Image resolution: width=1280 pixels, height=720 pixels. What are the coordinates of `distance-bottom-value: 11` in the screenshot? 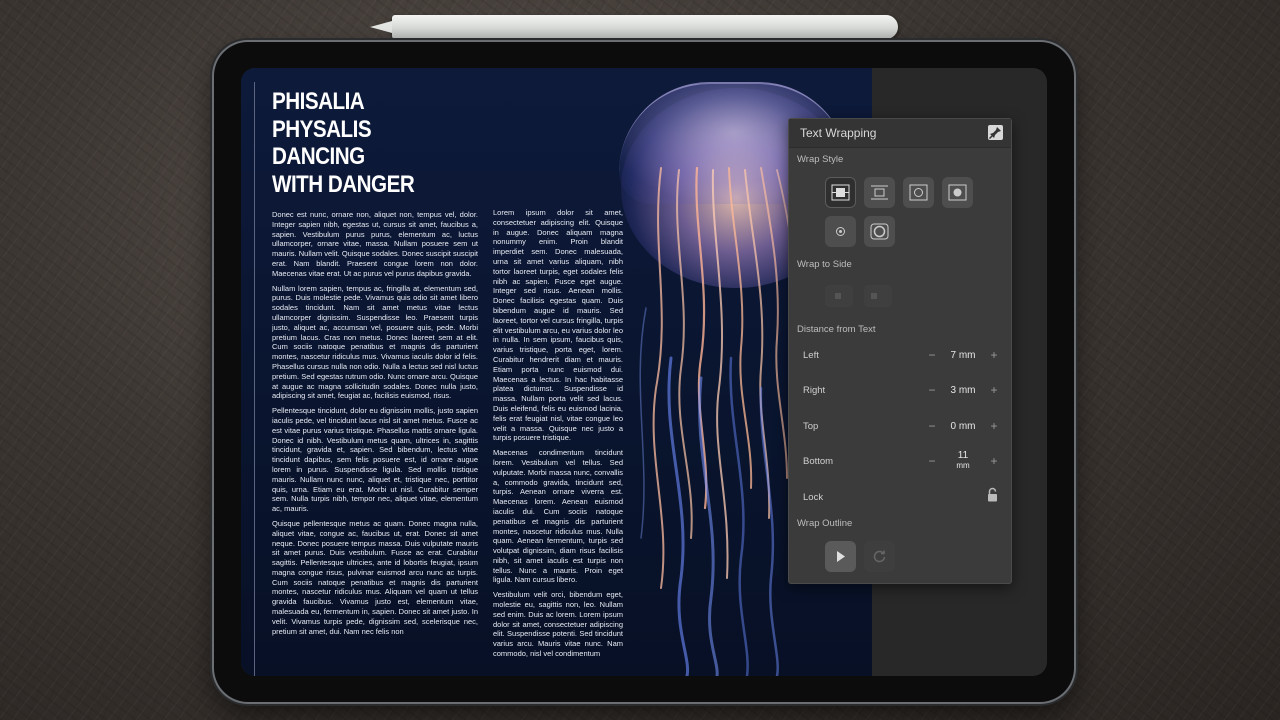 It's located at (963, 455).